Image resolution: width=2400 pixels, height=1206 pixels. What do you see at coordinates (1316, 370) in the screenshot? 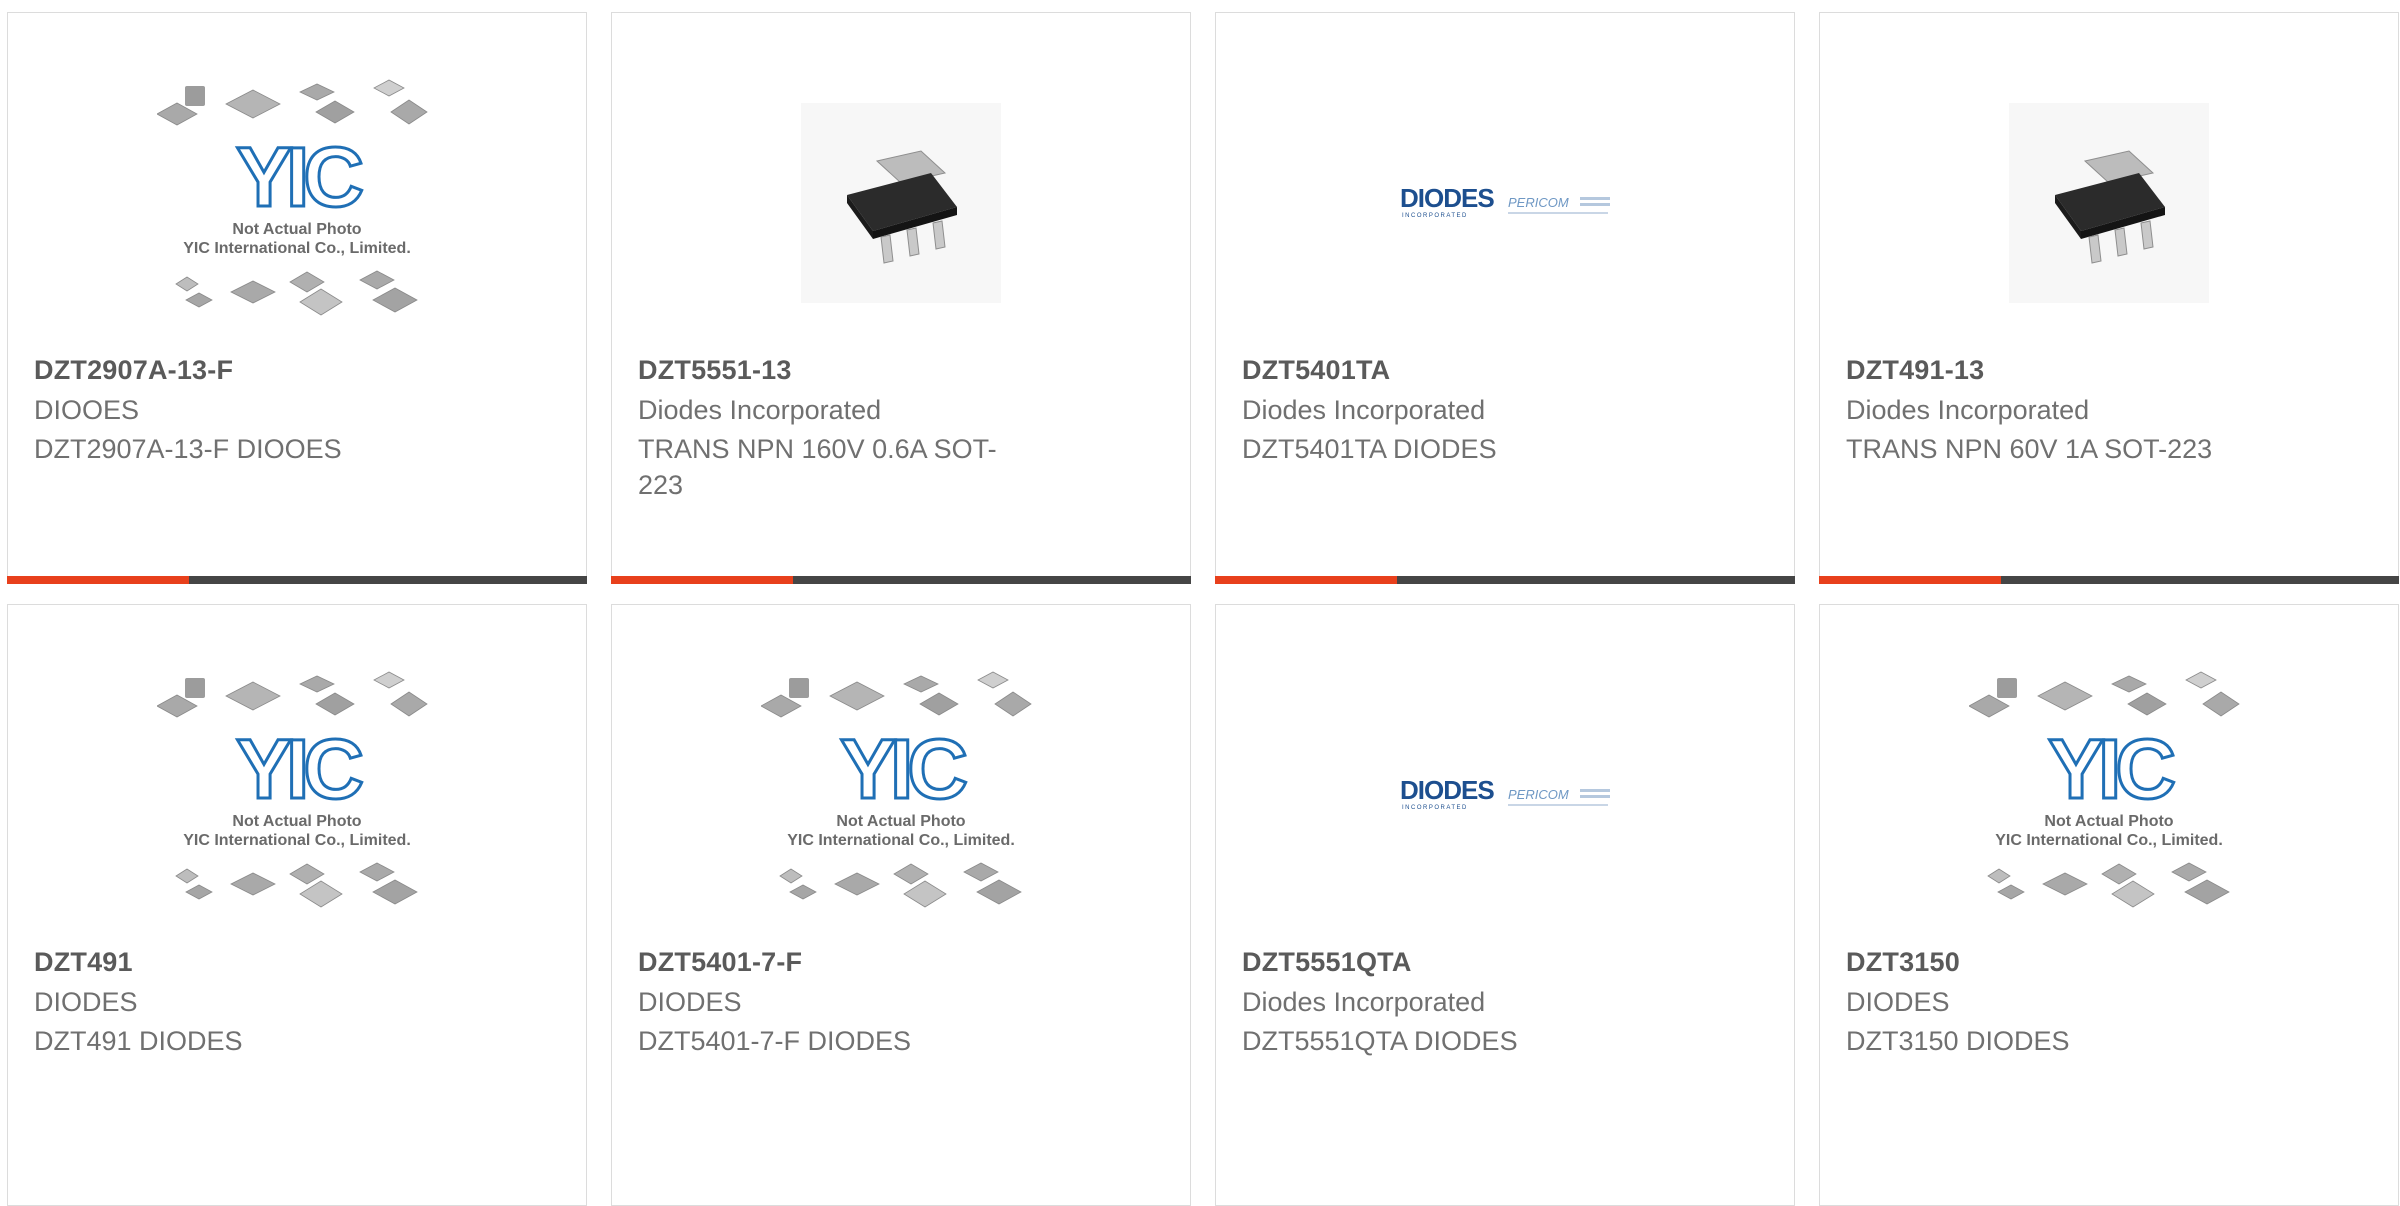
I see `part-number: DZT5401TA` at bounding box center [1316, 370].